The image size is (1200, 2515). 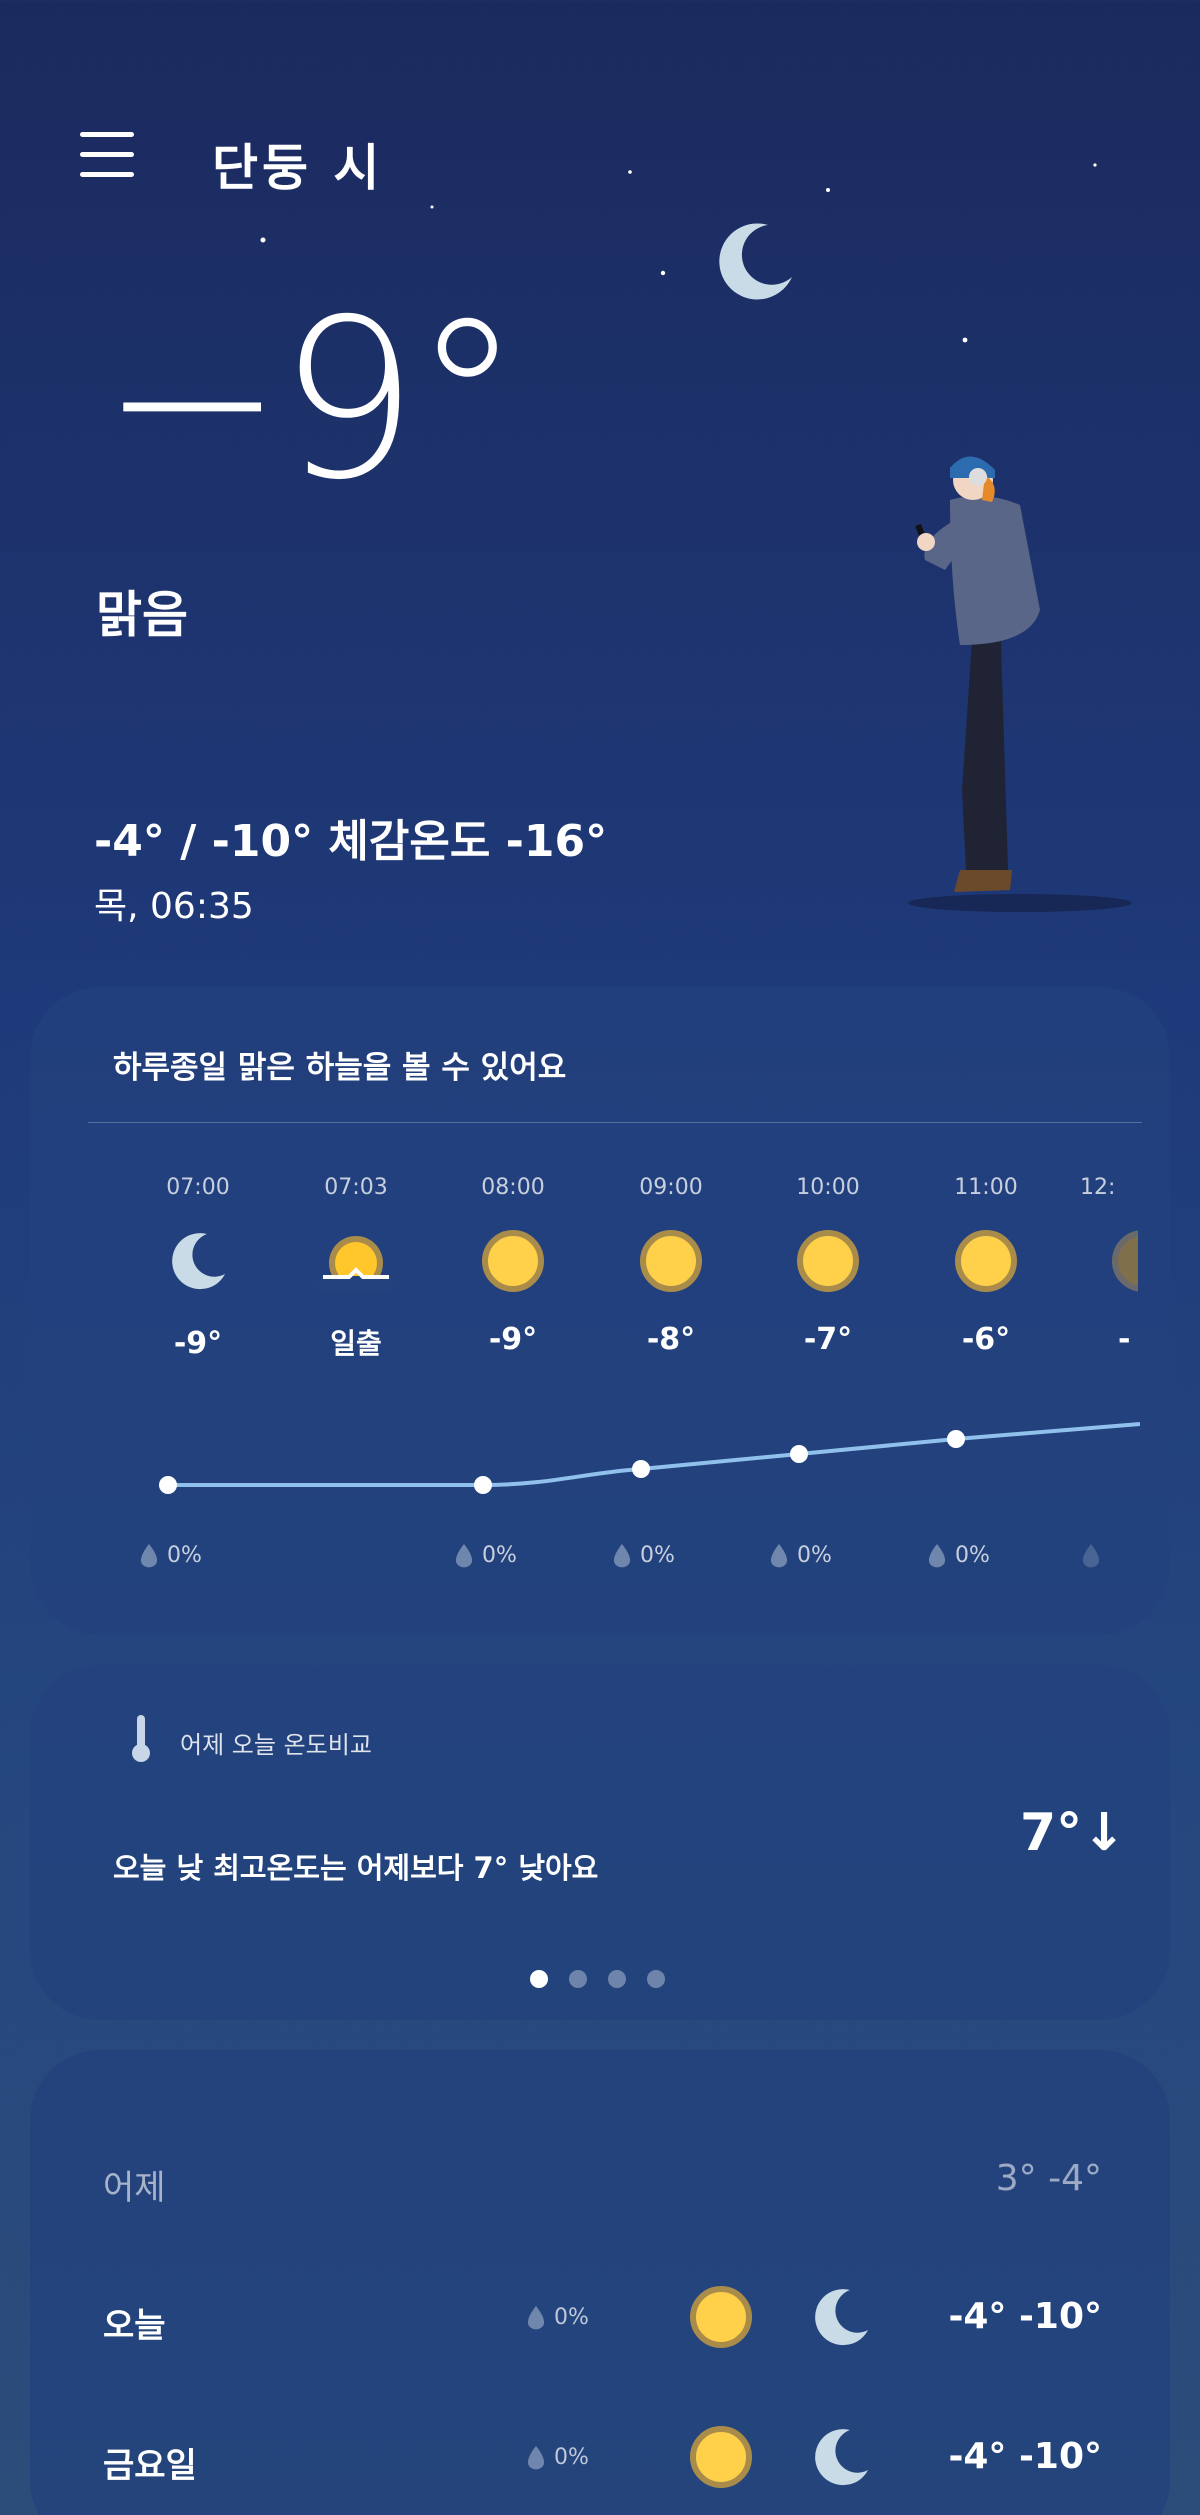 I want to click on temperature-difference: 7°↓, so click(x=1073, y=1833).